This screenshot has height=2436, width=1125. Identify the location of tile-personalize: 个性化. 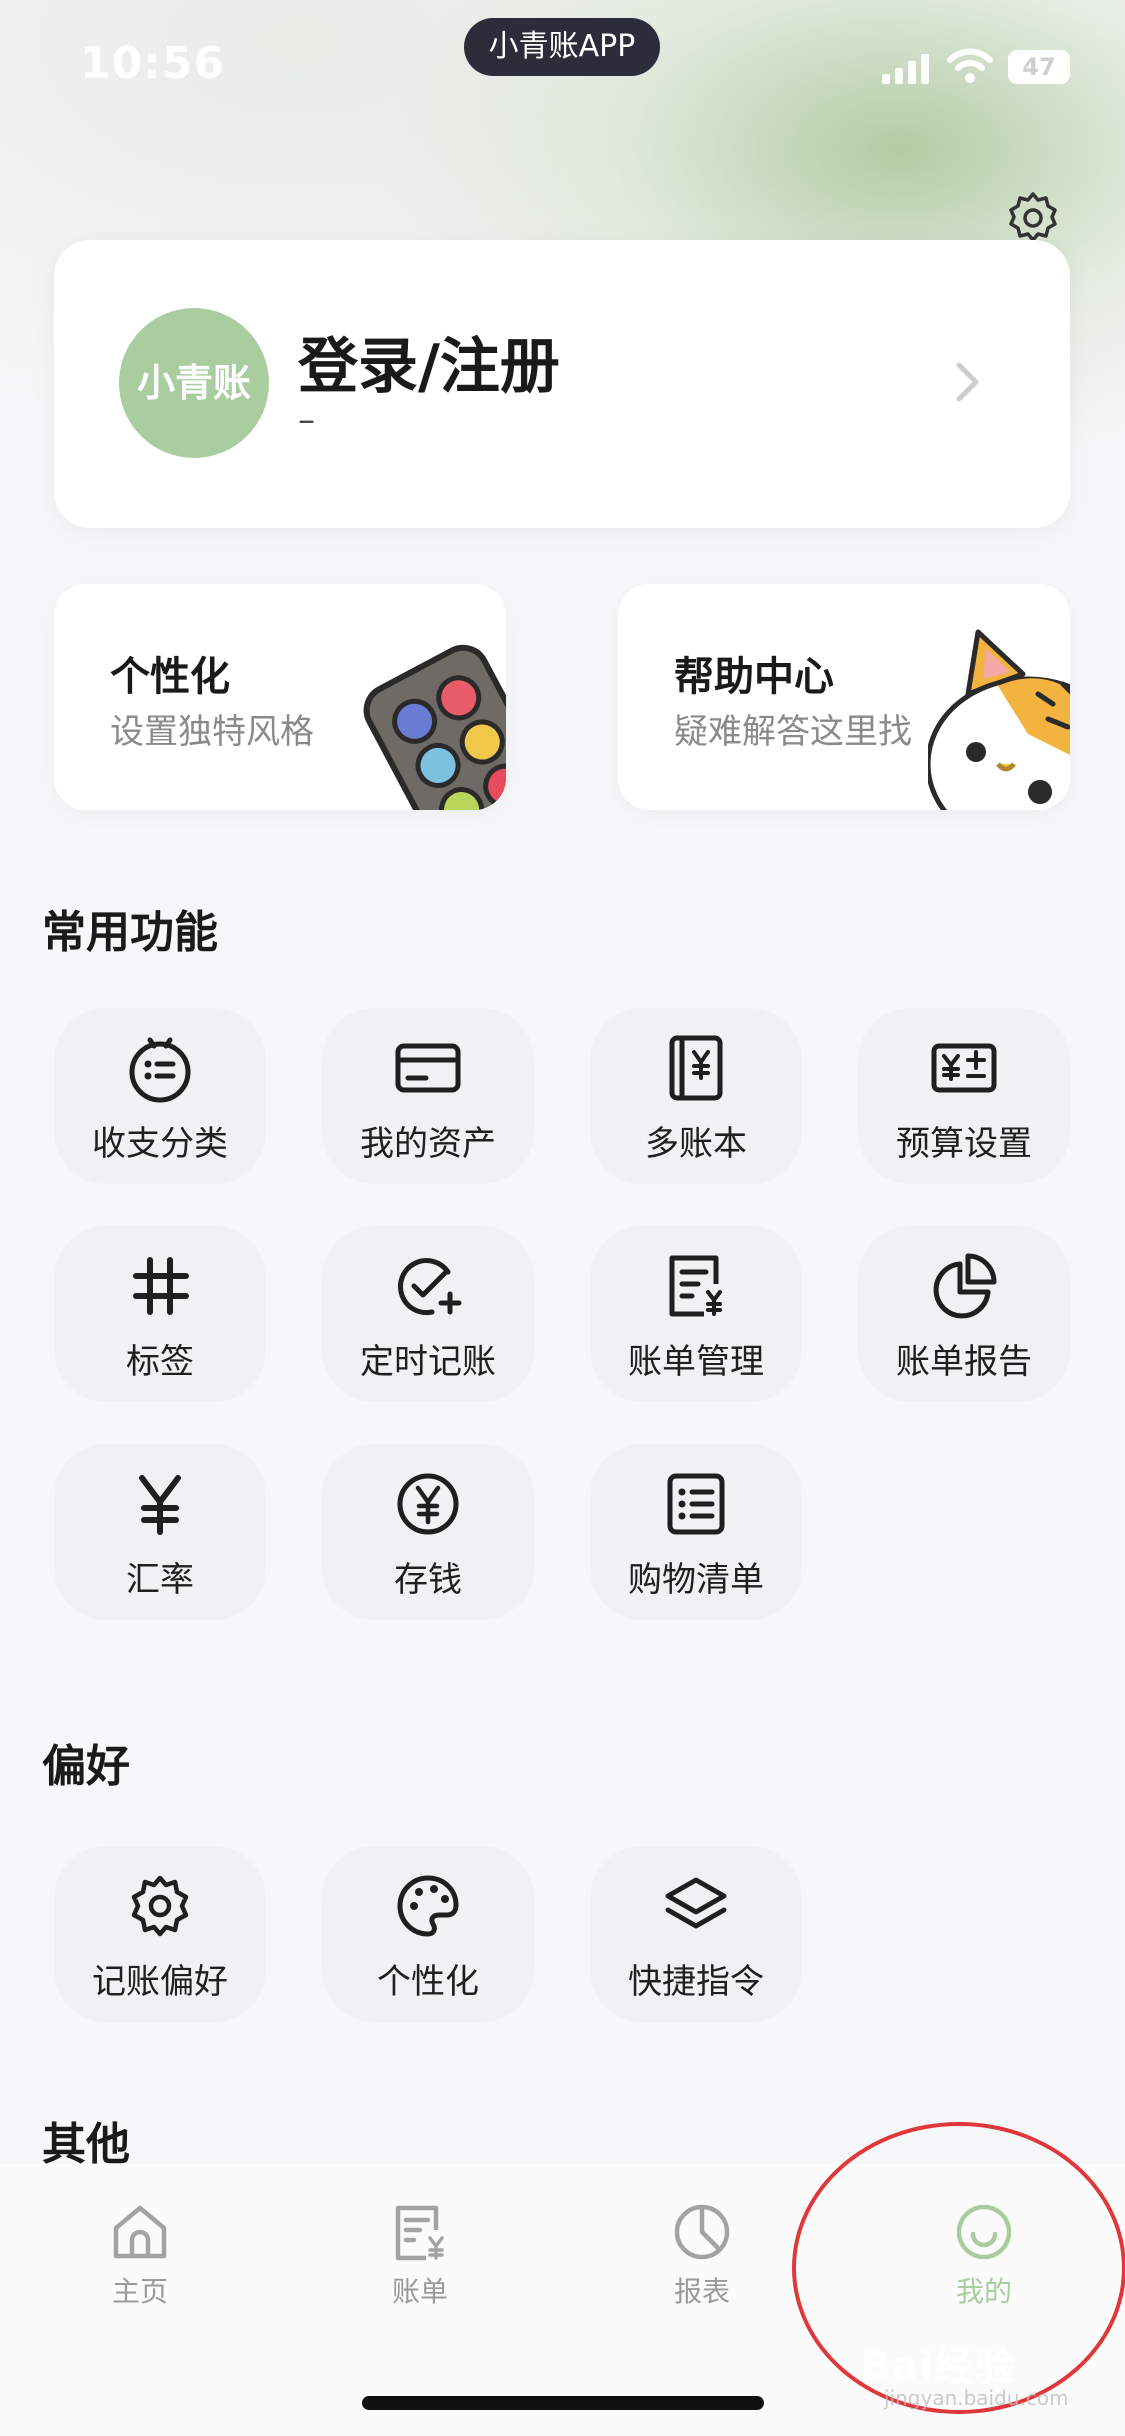
(428, 1934).